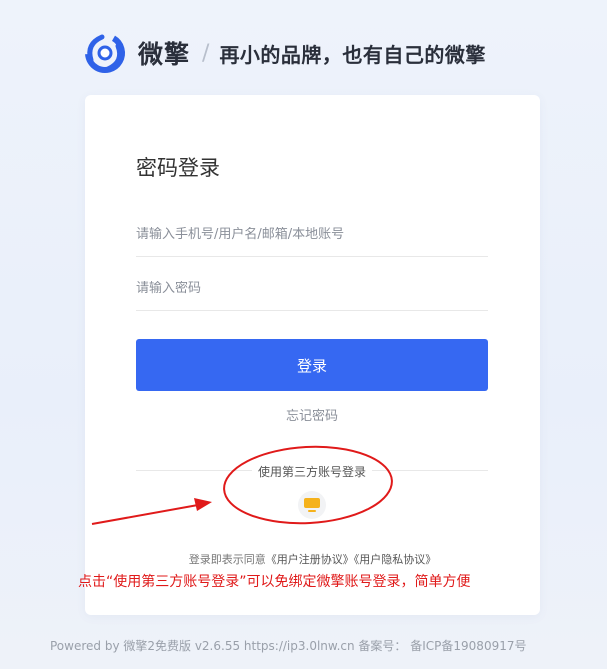  I want to click on password-field, so click(312, 289).